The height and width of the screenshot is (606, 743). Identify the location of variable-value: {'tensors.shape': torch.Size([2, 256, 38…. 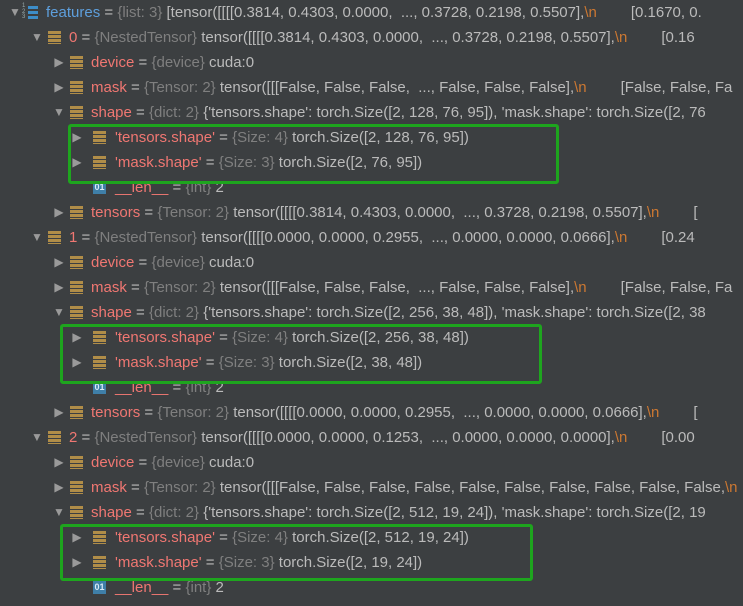
(454, 312).